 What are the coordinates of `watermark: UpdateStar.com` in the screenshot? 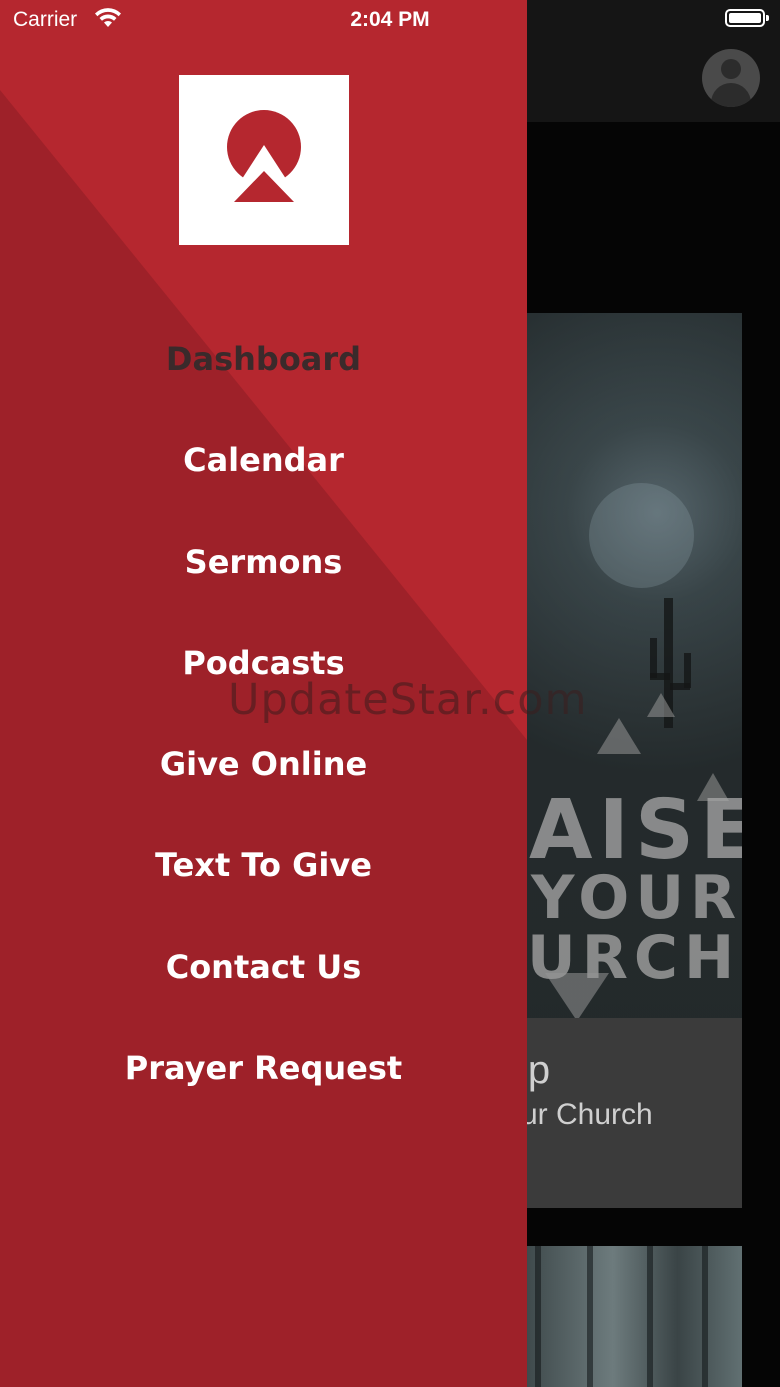 It's located at (408, 700).